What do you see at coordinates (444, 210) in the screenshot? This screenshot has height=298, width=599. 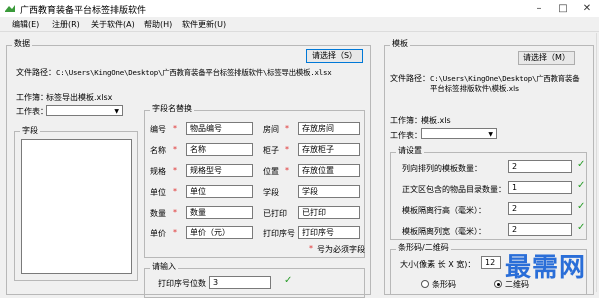 I see `row-gap-label: 模板隔离行高（毫米）：` at bounding box center [444, 210].